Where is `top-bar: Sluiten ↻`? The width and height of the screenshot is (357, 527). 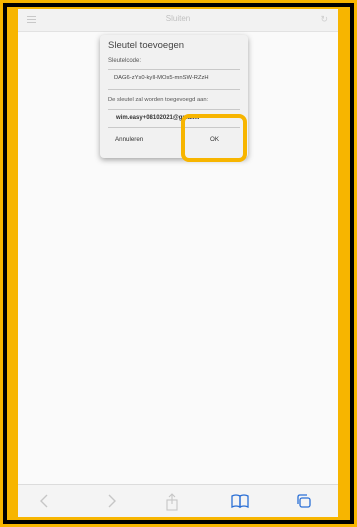
top-bar: Sluiten ↻ is located at coordinates (178, 20).